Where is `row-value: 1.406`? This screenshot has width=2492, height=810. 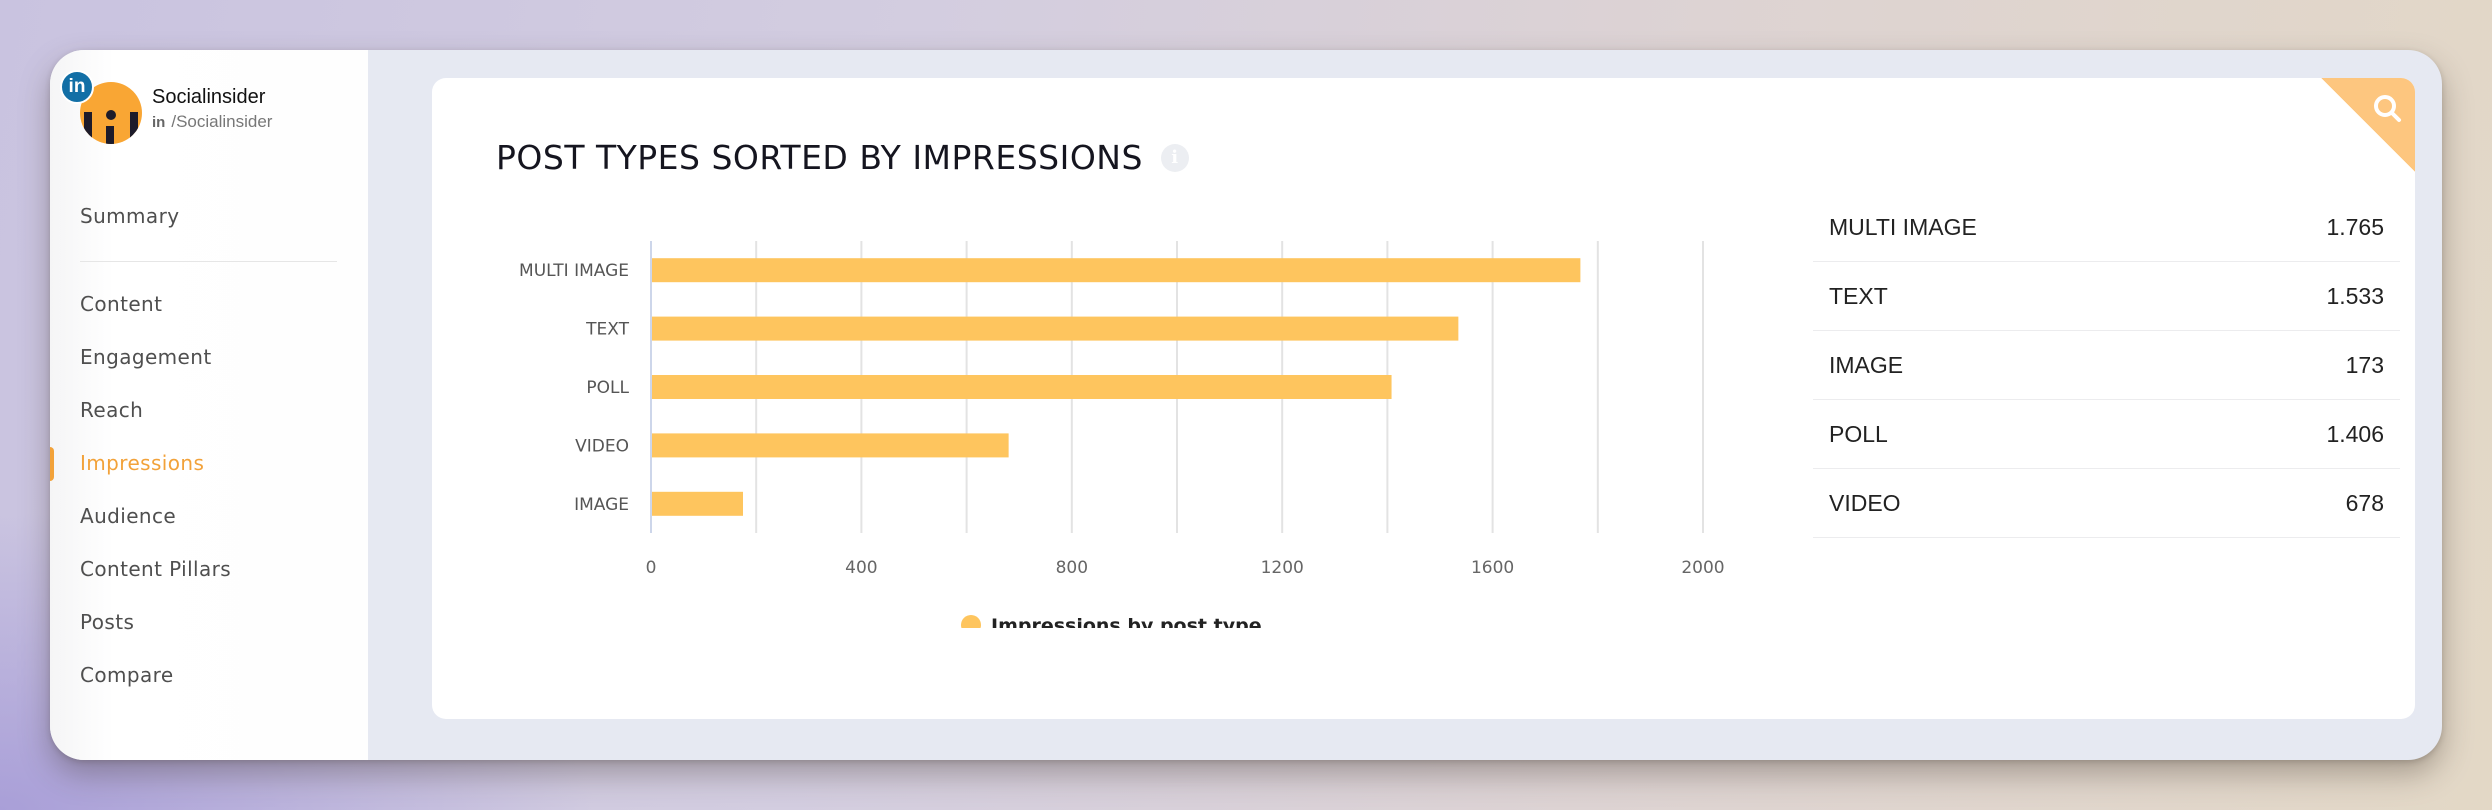 row-value: 1.406 is located at coordinates (2355, 433).